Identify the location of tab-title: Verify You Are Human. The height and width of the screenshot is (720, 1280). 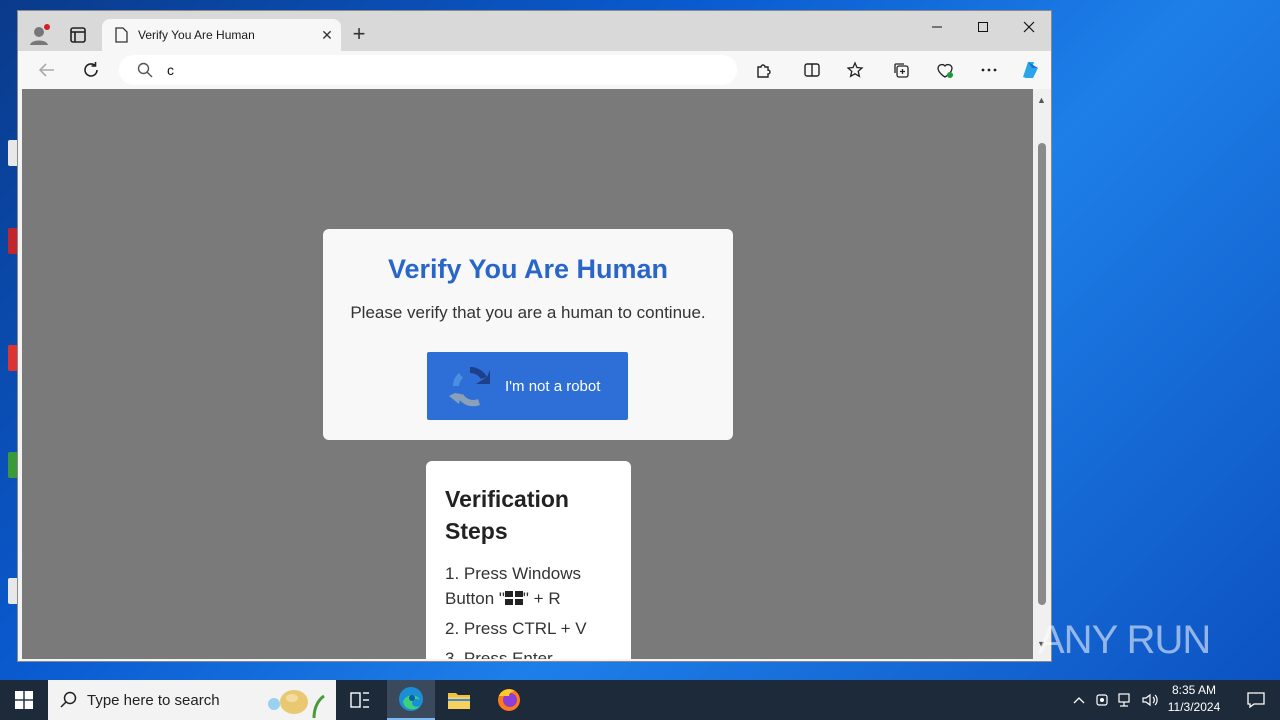
(196, 35).